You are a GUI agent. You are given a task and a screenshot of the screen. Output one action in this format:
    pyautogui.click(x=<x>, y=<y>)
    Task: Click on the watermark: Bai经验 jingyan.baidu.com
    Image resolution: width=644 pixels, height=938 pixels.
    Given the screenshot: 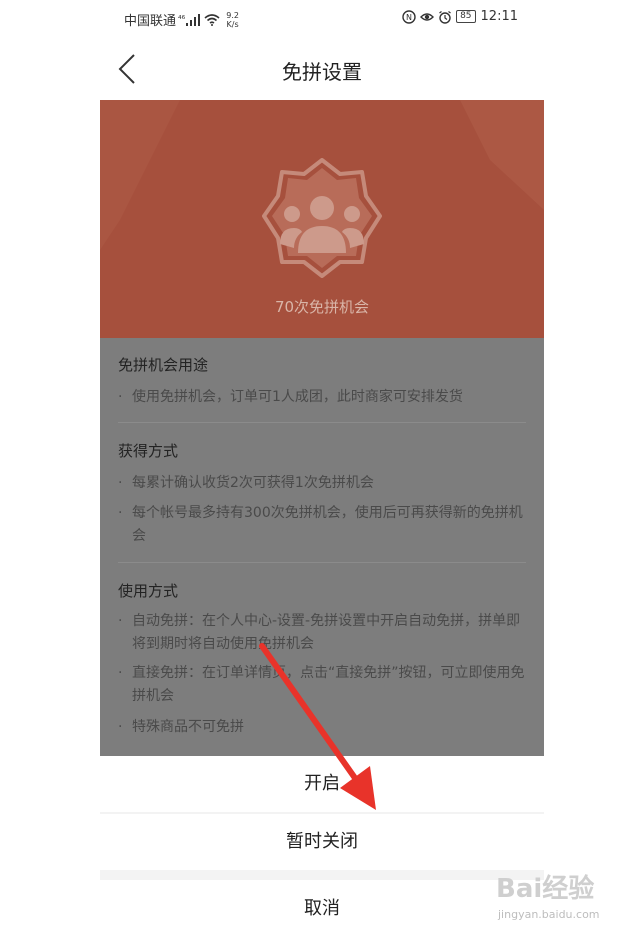 What is the action you would take?
    pyautogui.click(x=561, y=898)
    